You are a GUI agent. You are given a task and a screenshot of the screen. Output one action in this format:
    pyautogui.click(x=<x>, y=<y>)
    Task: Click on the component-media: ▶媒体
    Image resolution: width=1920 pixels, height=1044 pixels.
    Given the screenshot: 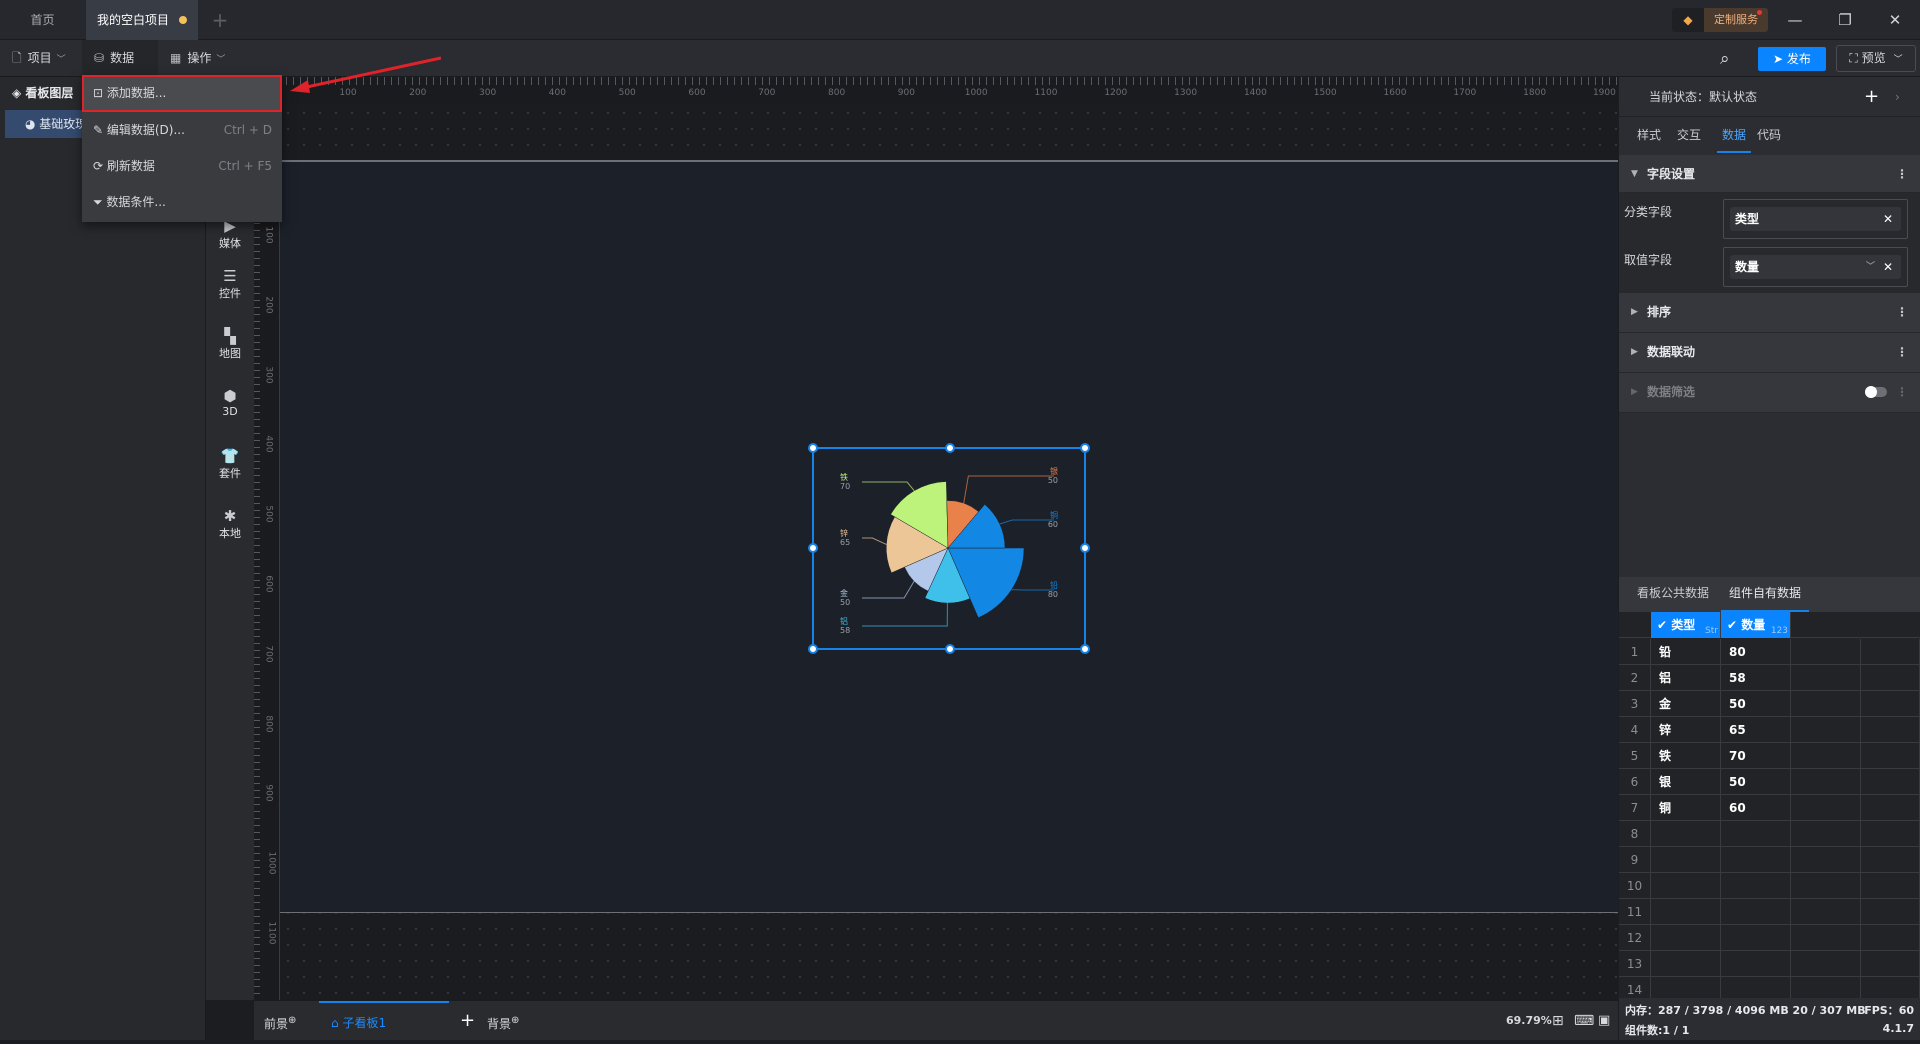 What is the action you would take?
    pyautogui.click(x=230, y=234)
    